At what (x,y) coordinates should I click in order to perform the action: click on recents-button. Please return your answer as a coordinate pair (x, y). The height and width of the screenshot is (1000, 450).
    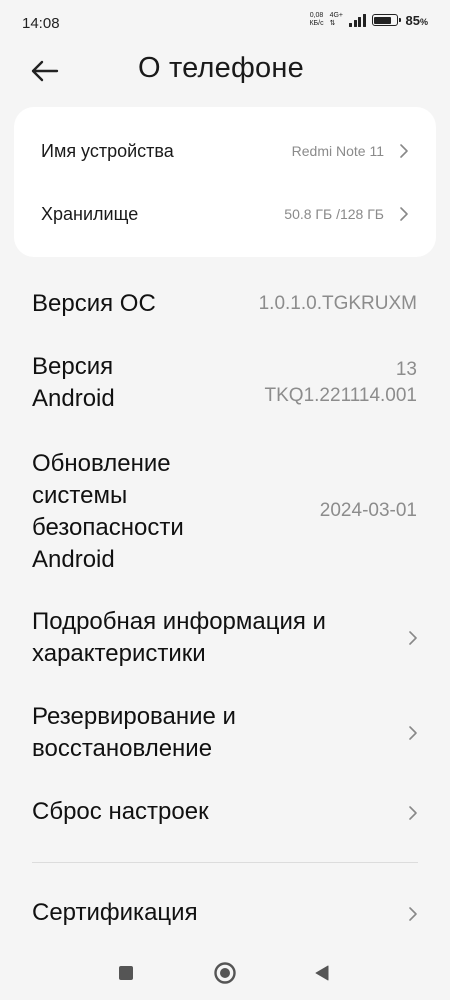
    Looking at the image, I should click on (126, 973).